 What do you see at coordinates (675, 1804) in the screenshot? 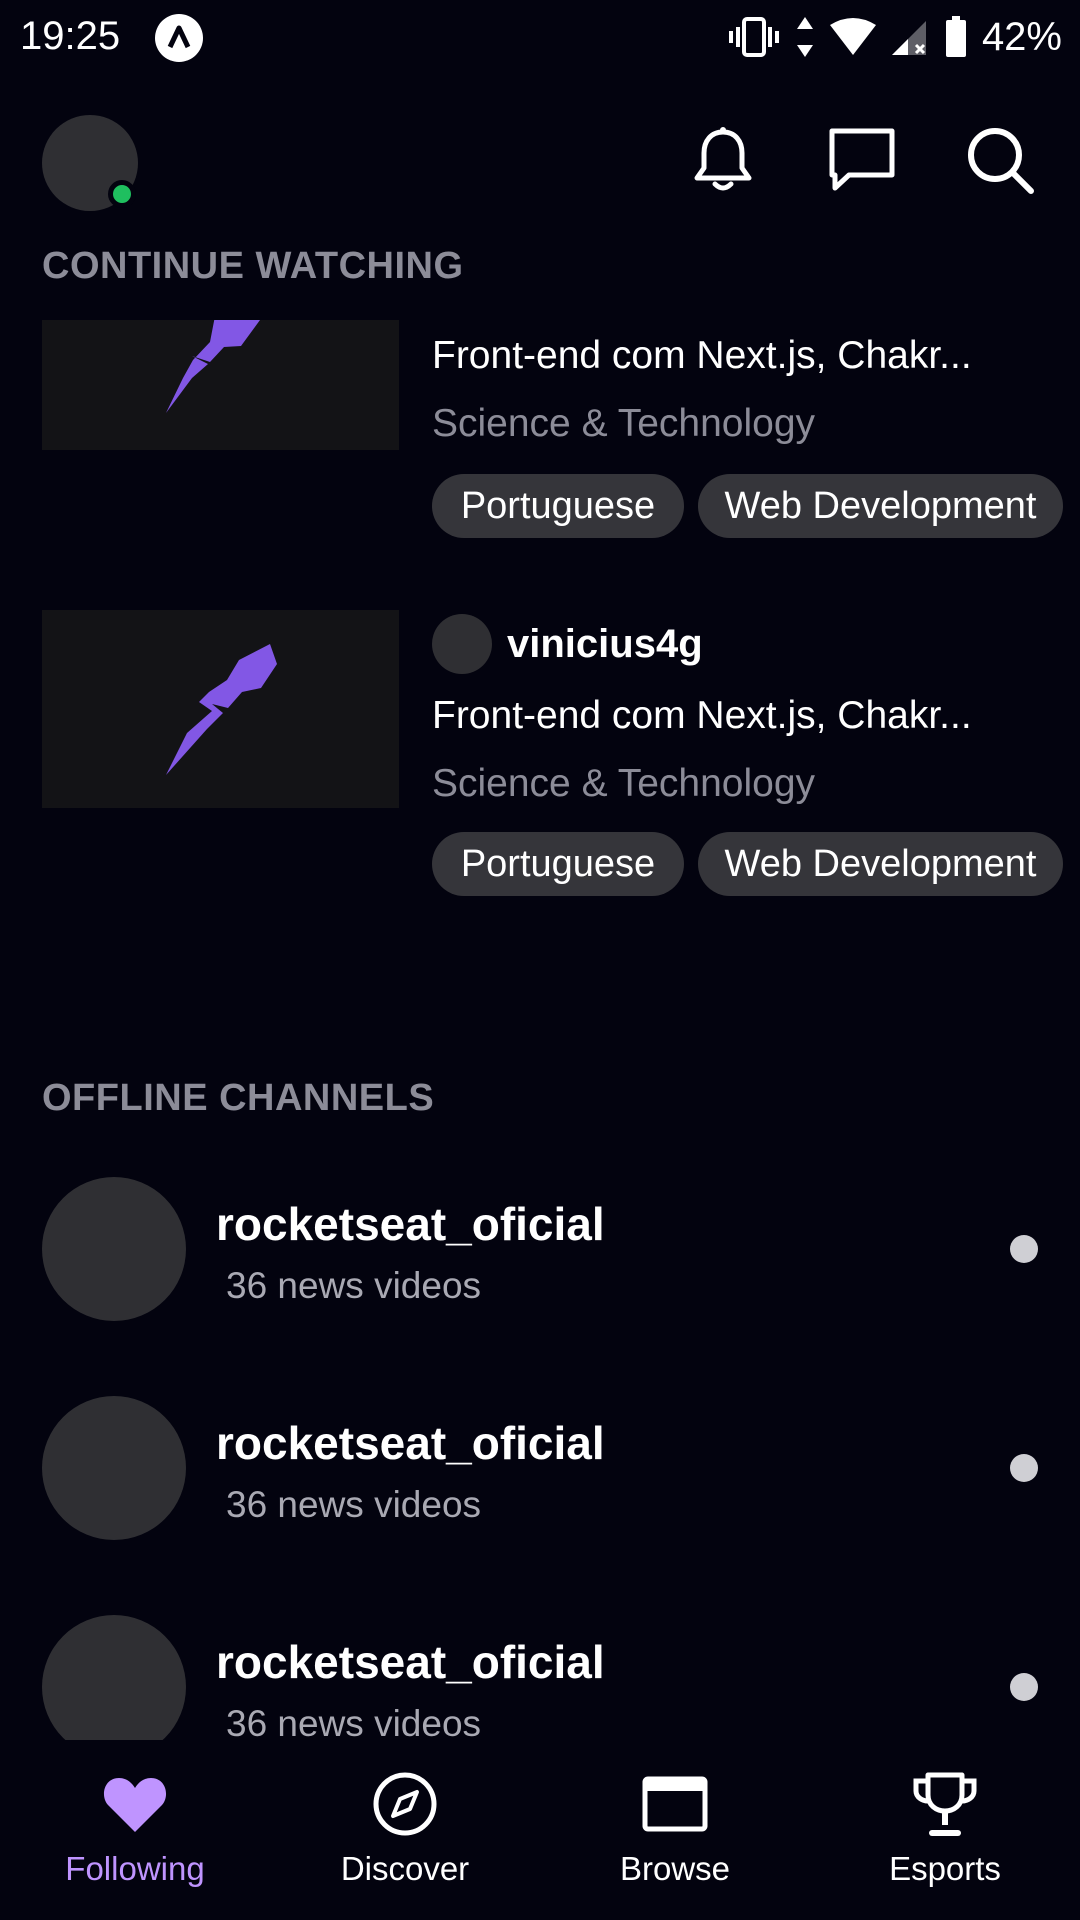
I see `browse-icon` at bounding box center [675, 1804].